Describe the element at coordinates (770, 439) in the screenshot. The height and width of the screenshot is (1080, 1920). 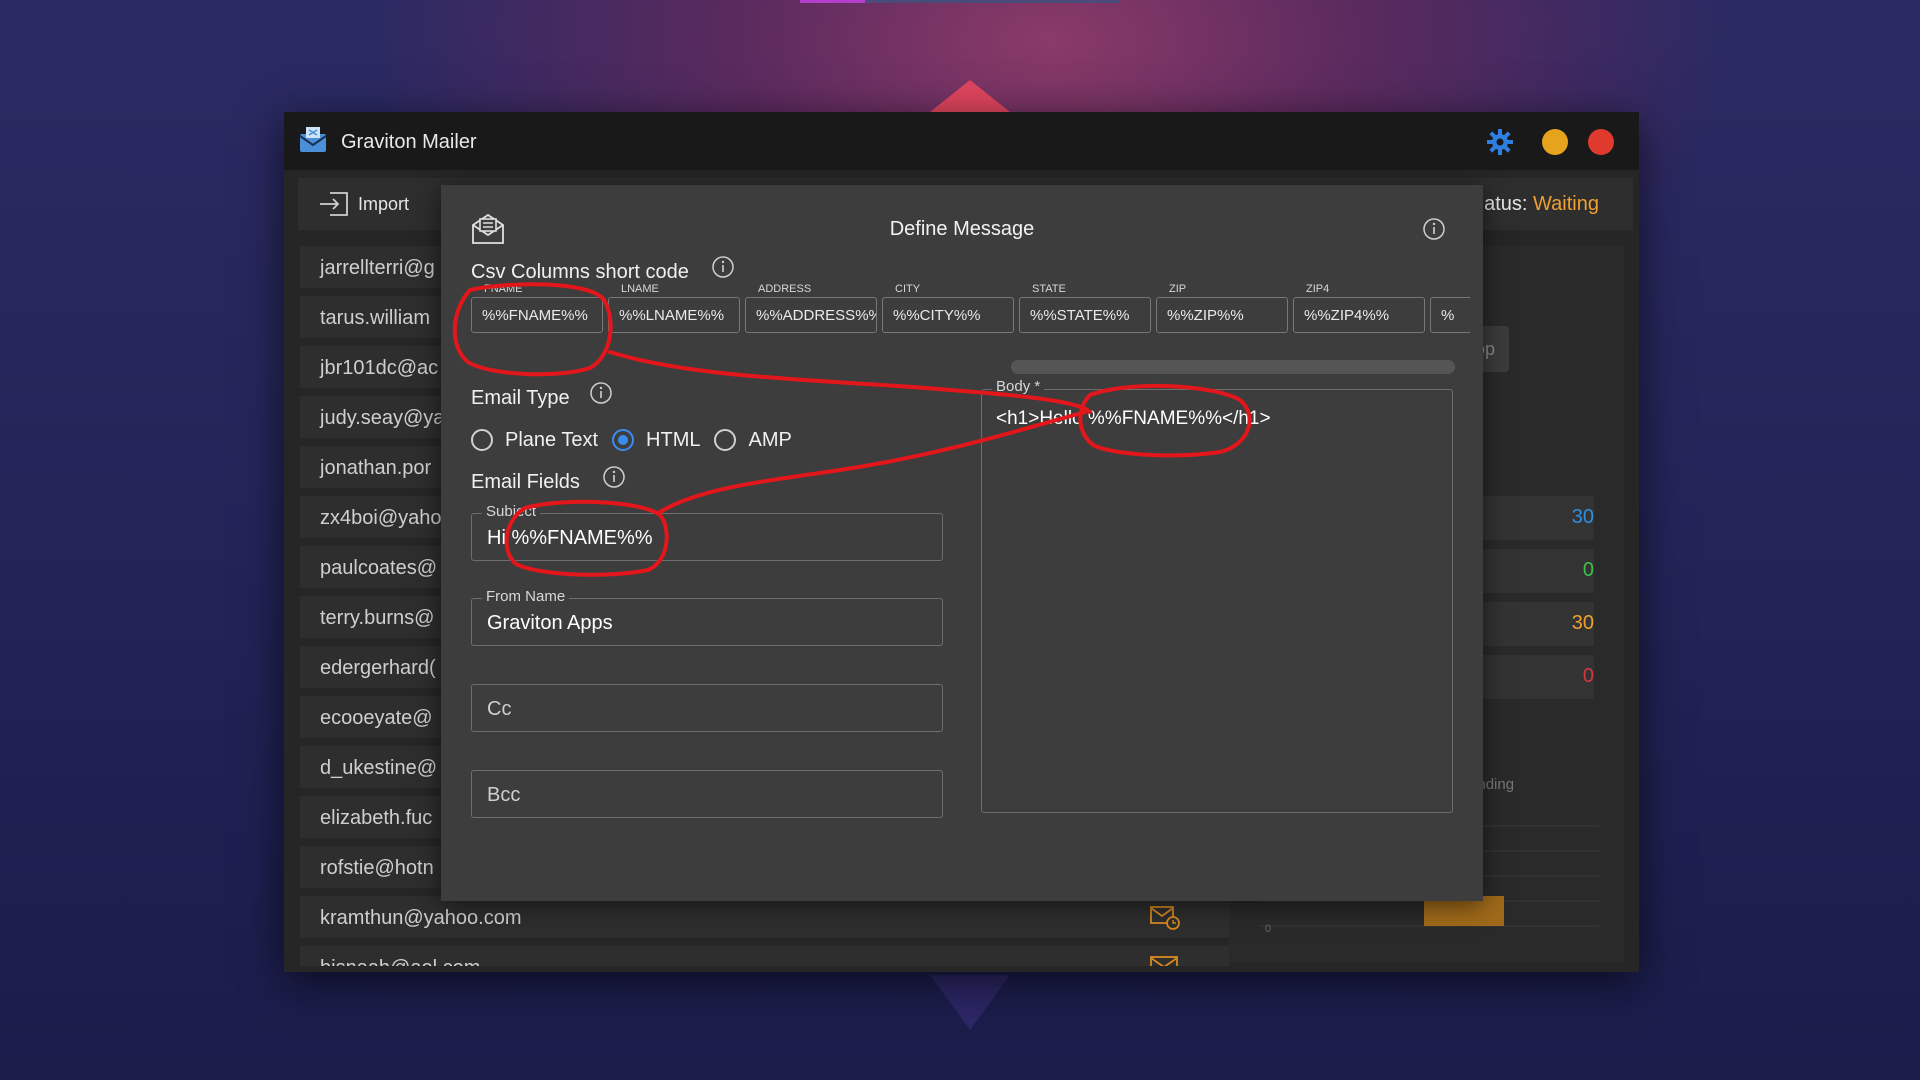
I see `radio-amp-label: AMP` at that location.